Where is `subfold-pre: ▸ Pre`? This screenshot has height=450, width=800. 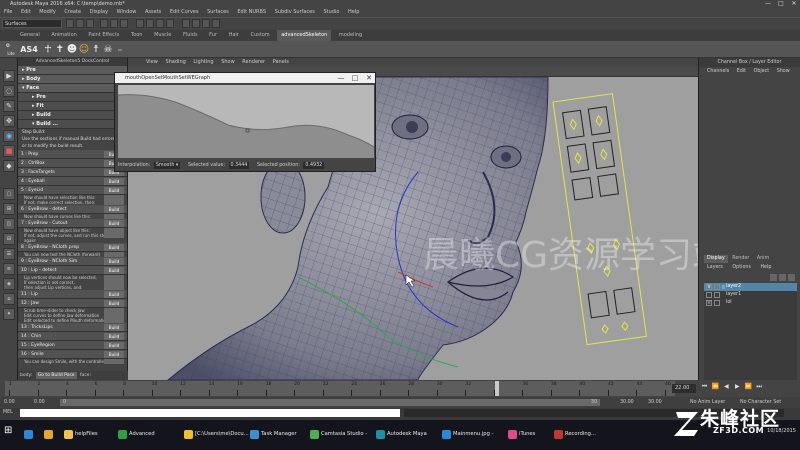
subfold-pre: ▸ Pre is located at coordinates (72, 97).